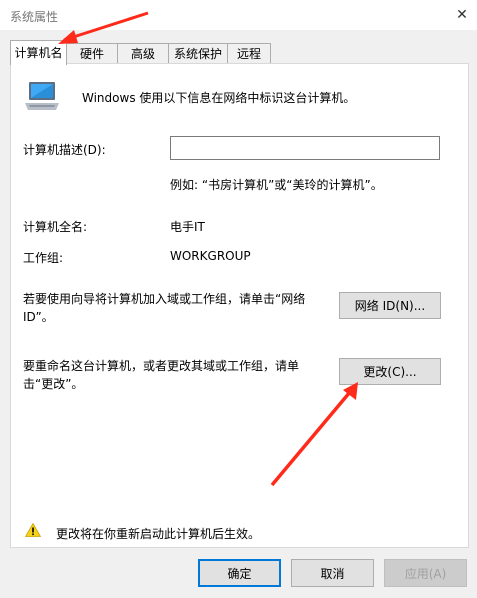 The height and width of the screenshot is (598, 477). Describe the element at coordinates (332, 573) in the screenshot. I see `cancel-button: 取消` at that location.